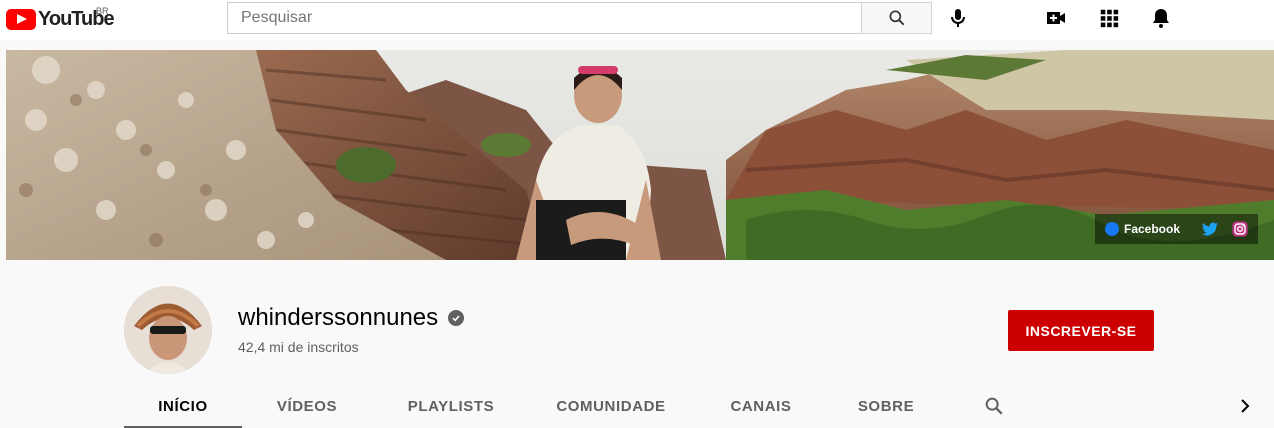 The image size is (1274, 428). I want to click on verified-badge-icon, so click(456, 318).